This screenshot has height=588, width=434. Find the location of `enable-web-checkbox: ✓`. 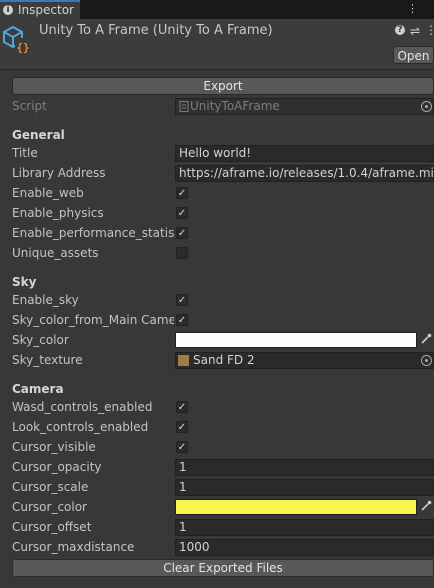

enable-web-checkbox: ✓ is located at coordinates (182, 193).